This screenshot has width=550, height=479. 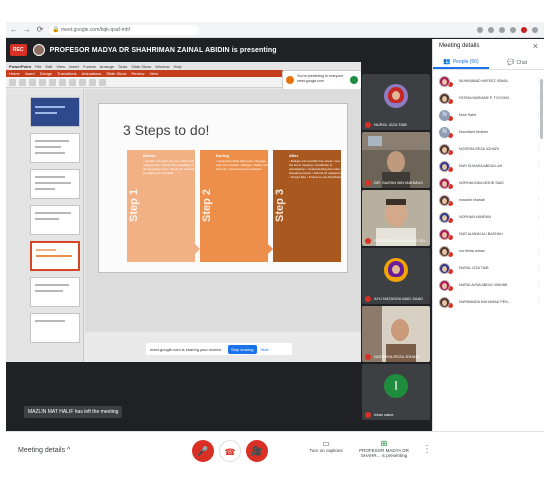 What do you see at coordinates (397, 356) in the screenshot?
I see `participant-name: NOORISA REZA JOHARI` at bounding box center [397, 356].